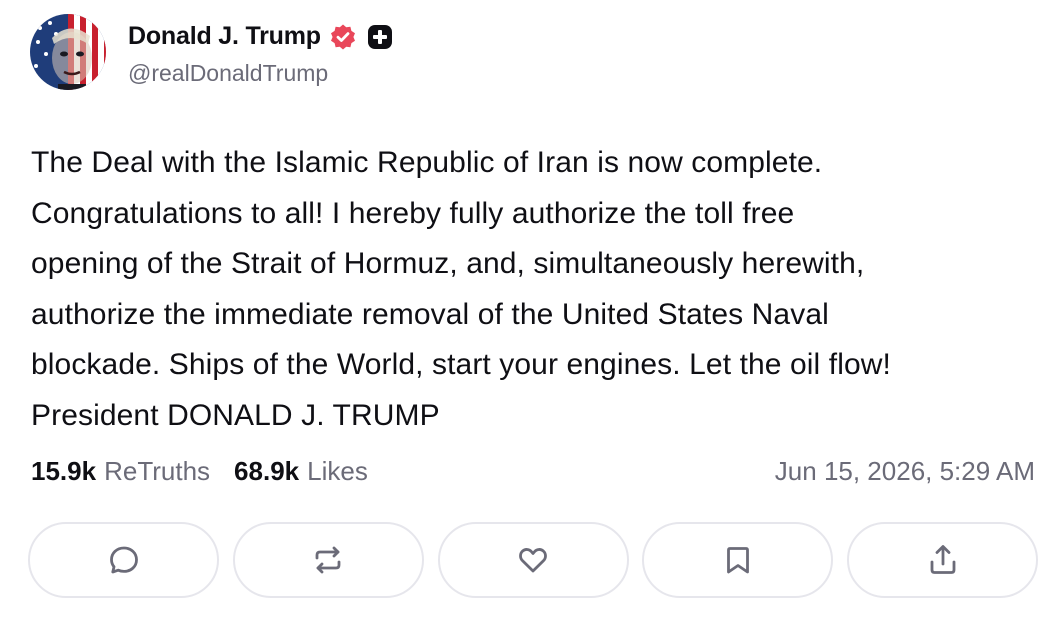 Image resolution: width=1060 pixels, height=622 pixels. I want to click on display-name: Donald J. Trump, so click(224, 36).